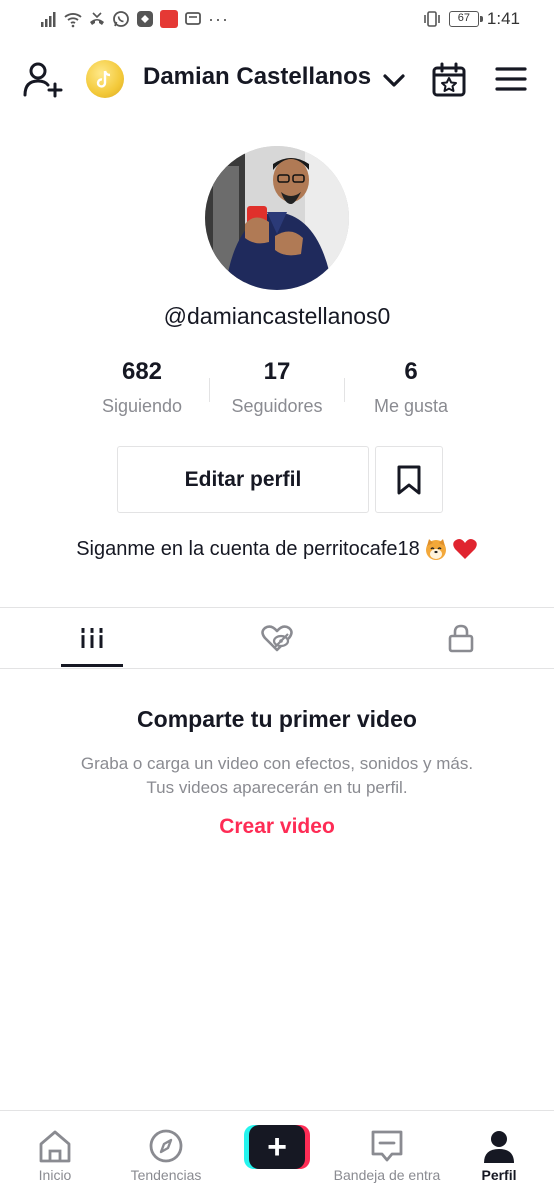 This screenshot has height=1200, width=554. I want to click on menu-icon, so click(511, 79).